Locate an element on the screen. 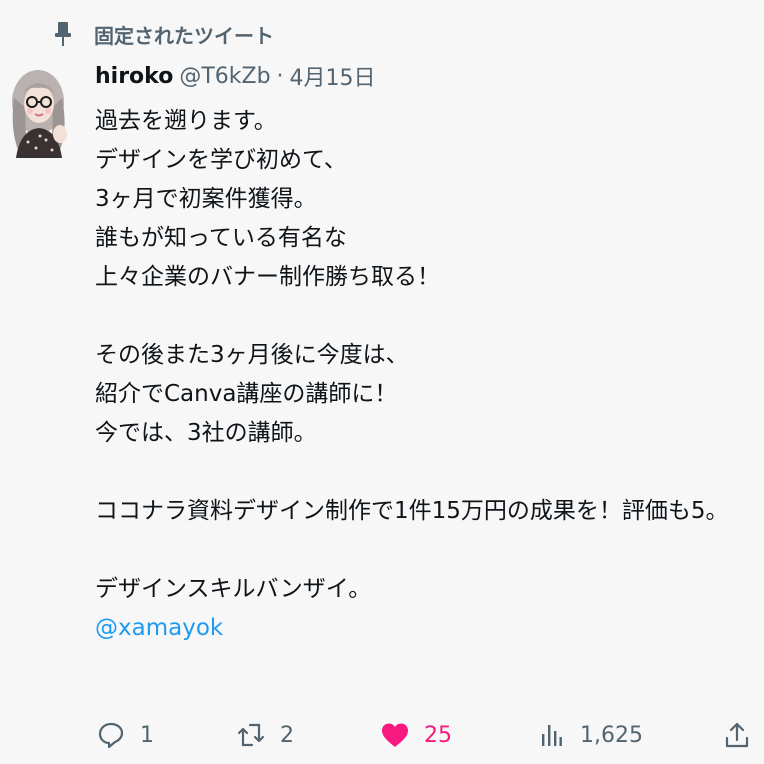  share-icon is located at coordinates (737, 735).